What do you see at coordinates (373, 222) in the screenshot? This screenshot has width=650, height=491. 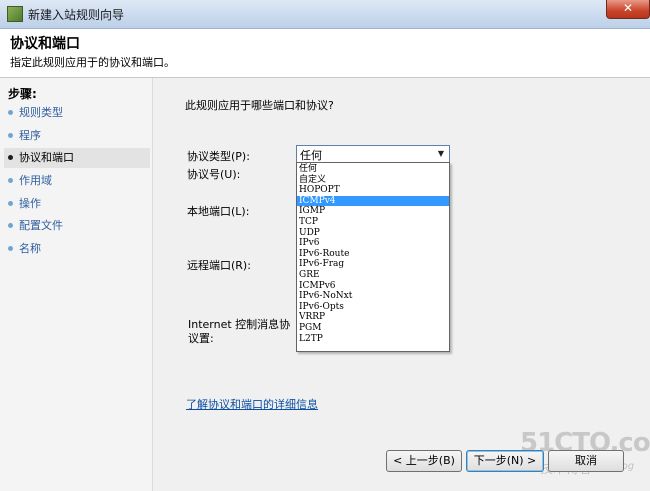 I see `dropdown-option: TCP` at bounding box center [373, 222].